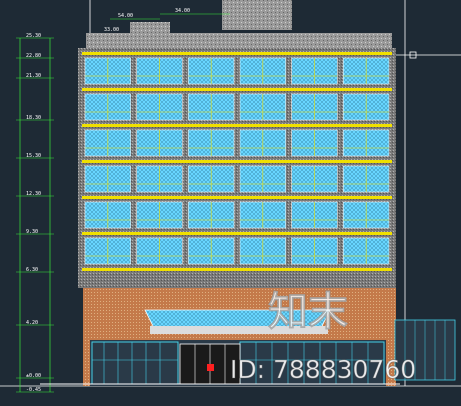  Describe the element at coordinates (323, 369) in the screenshot. I see `watermark-id: ID: 788830760` at that location.